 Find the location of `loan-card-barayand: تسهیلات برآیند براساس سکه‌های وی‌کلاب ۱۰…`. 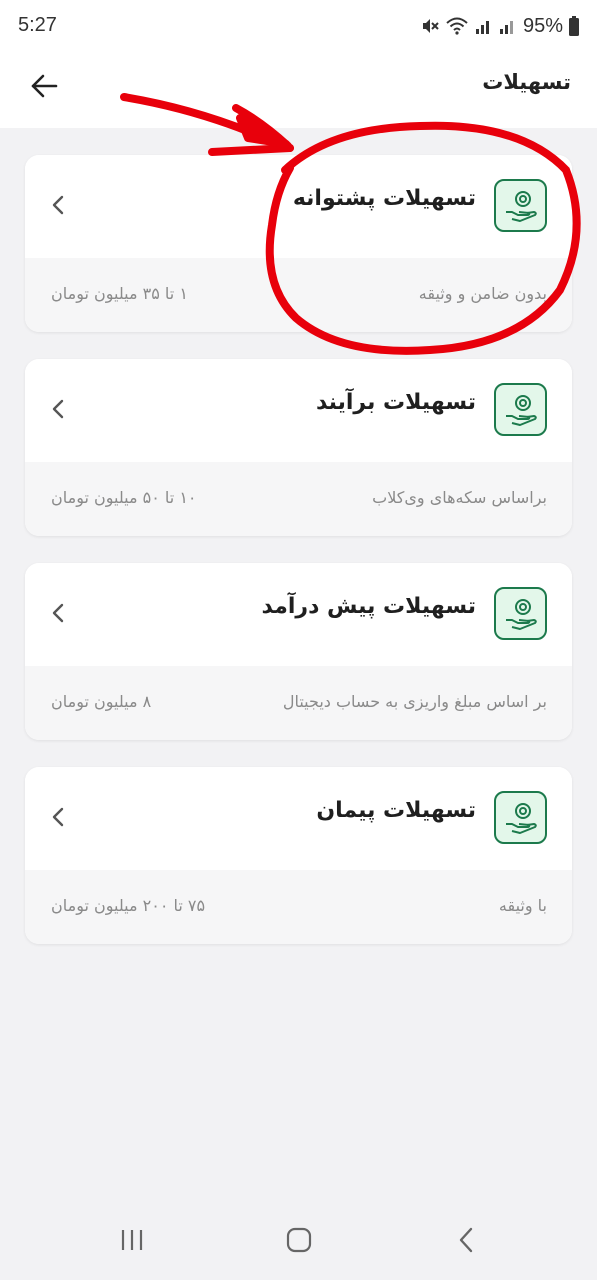

loan-card-barayand: تسهیلات برآیند براساس سکه‌های وی‌کلاب ۱۰… is located at coordinates (298, 447).